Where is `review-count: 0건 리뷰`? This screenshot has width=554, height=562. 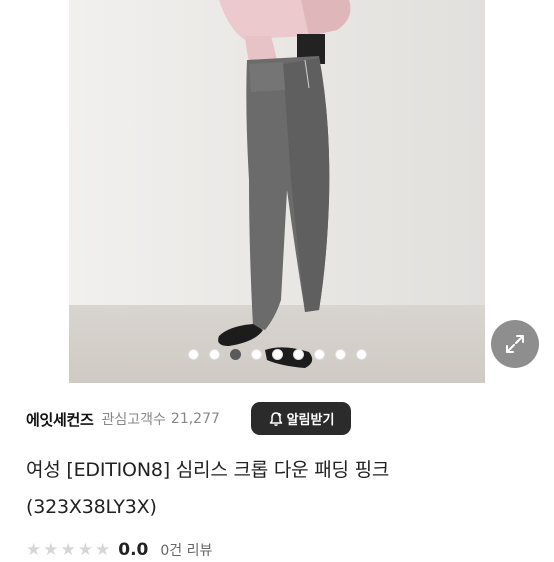 review-count: 0건 리뷰 is located at coordinates (186, 550).